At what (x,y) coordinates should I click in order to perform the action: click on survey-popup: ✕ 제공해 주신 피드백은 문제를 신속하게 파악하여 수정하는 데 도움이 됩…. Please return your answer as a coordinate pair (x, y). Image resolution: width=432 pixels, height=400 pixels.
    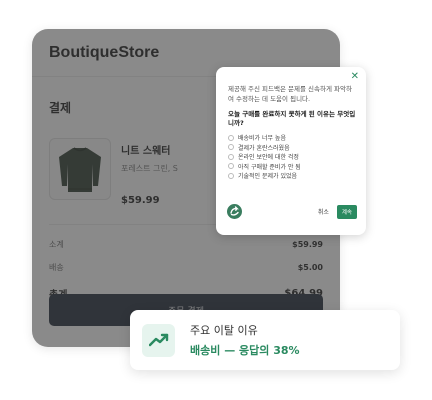
    Looking at the image, I should click on (291, 151).